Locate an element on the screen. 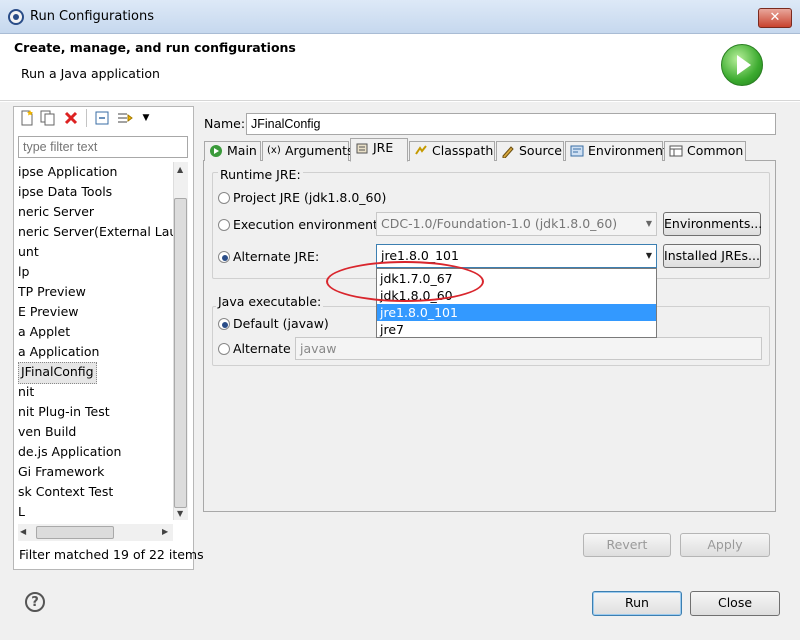 This screenshot has width=800, height=640. toolbar-separator is located at coordinates (86, 118).